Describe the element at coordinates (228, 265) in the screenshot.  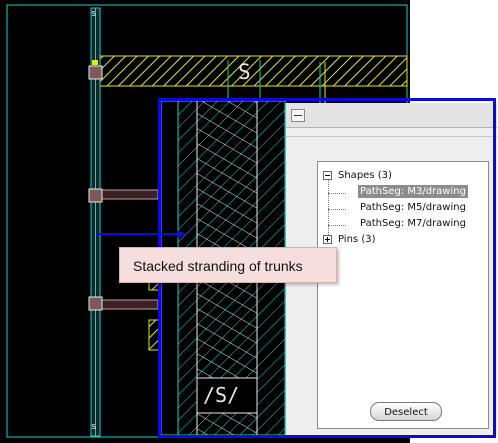
I see `annotation-callout: Stacked stranding of trunks` at that location.